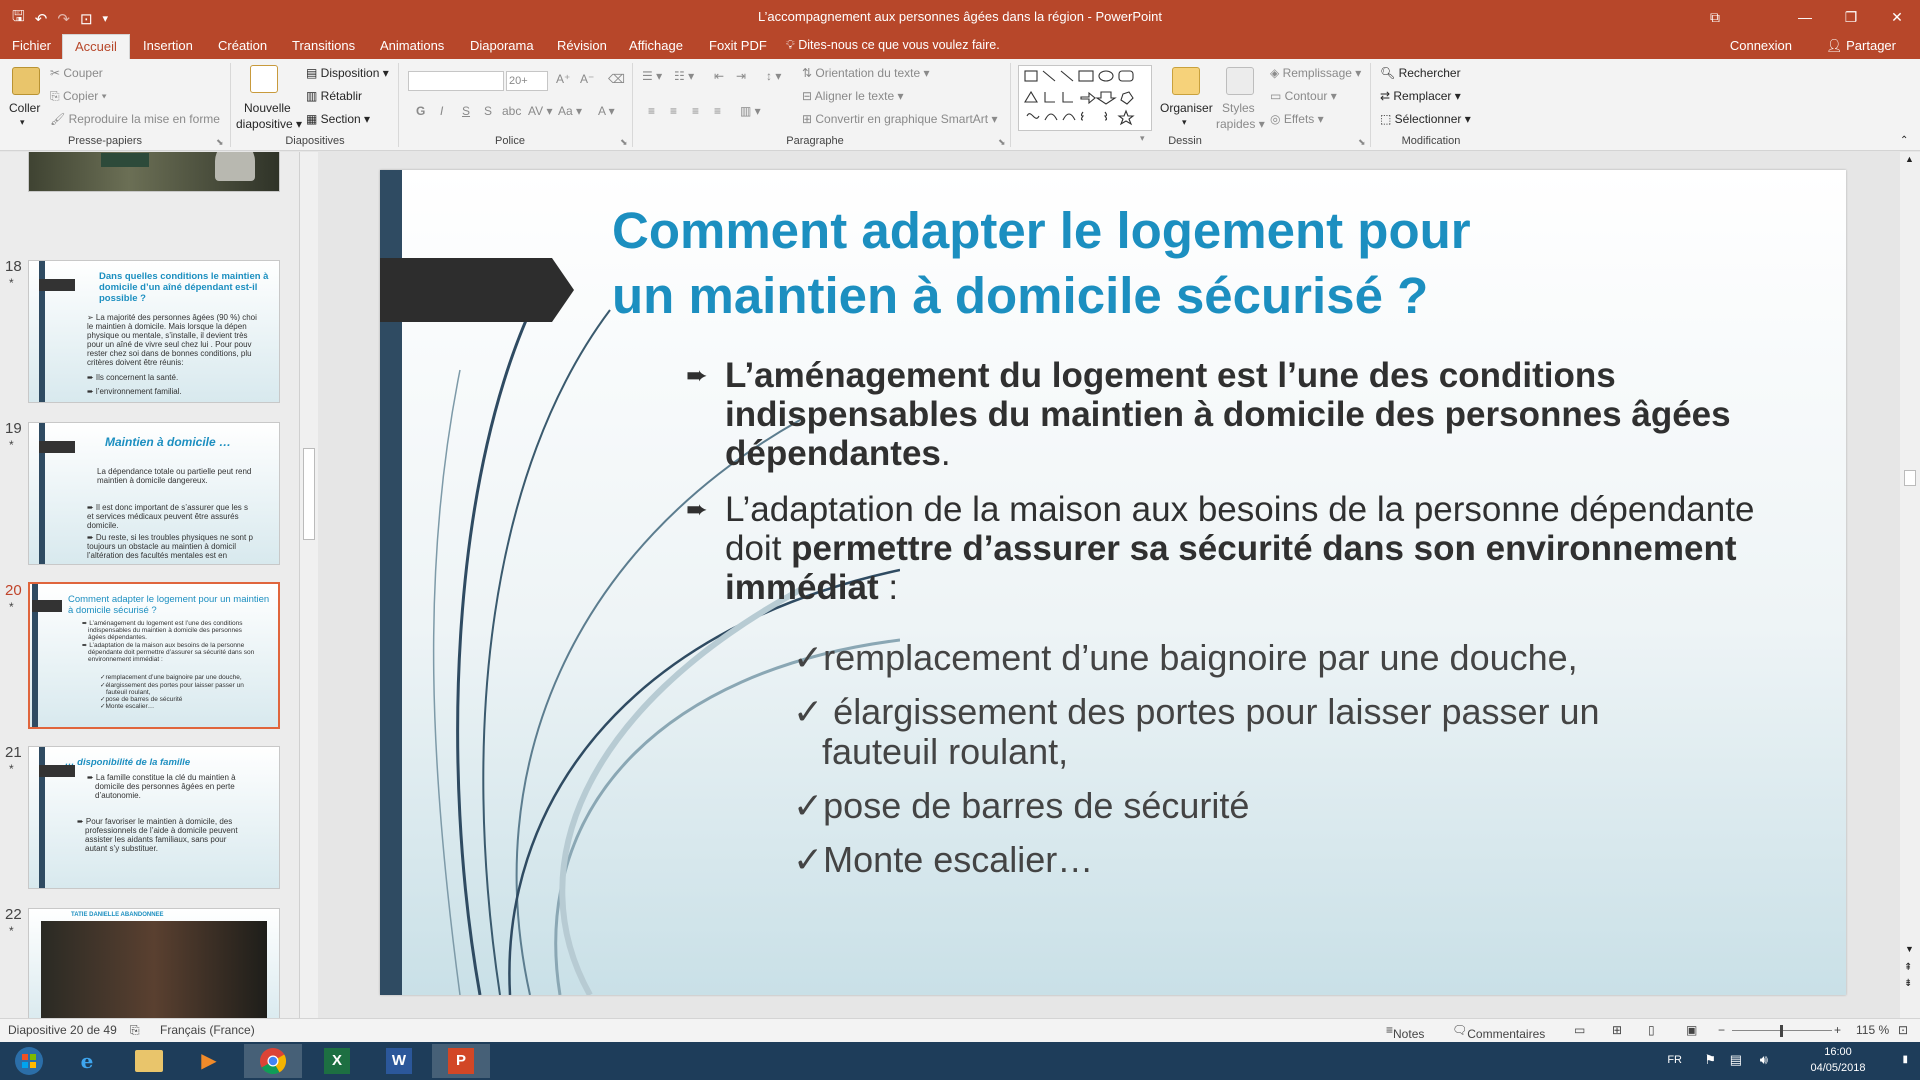 The image size is (1920, 1080). I want to click on word-icon: W, so click(399, 1061).